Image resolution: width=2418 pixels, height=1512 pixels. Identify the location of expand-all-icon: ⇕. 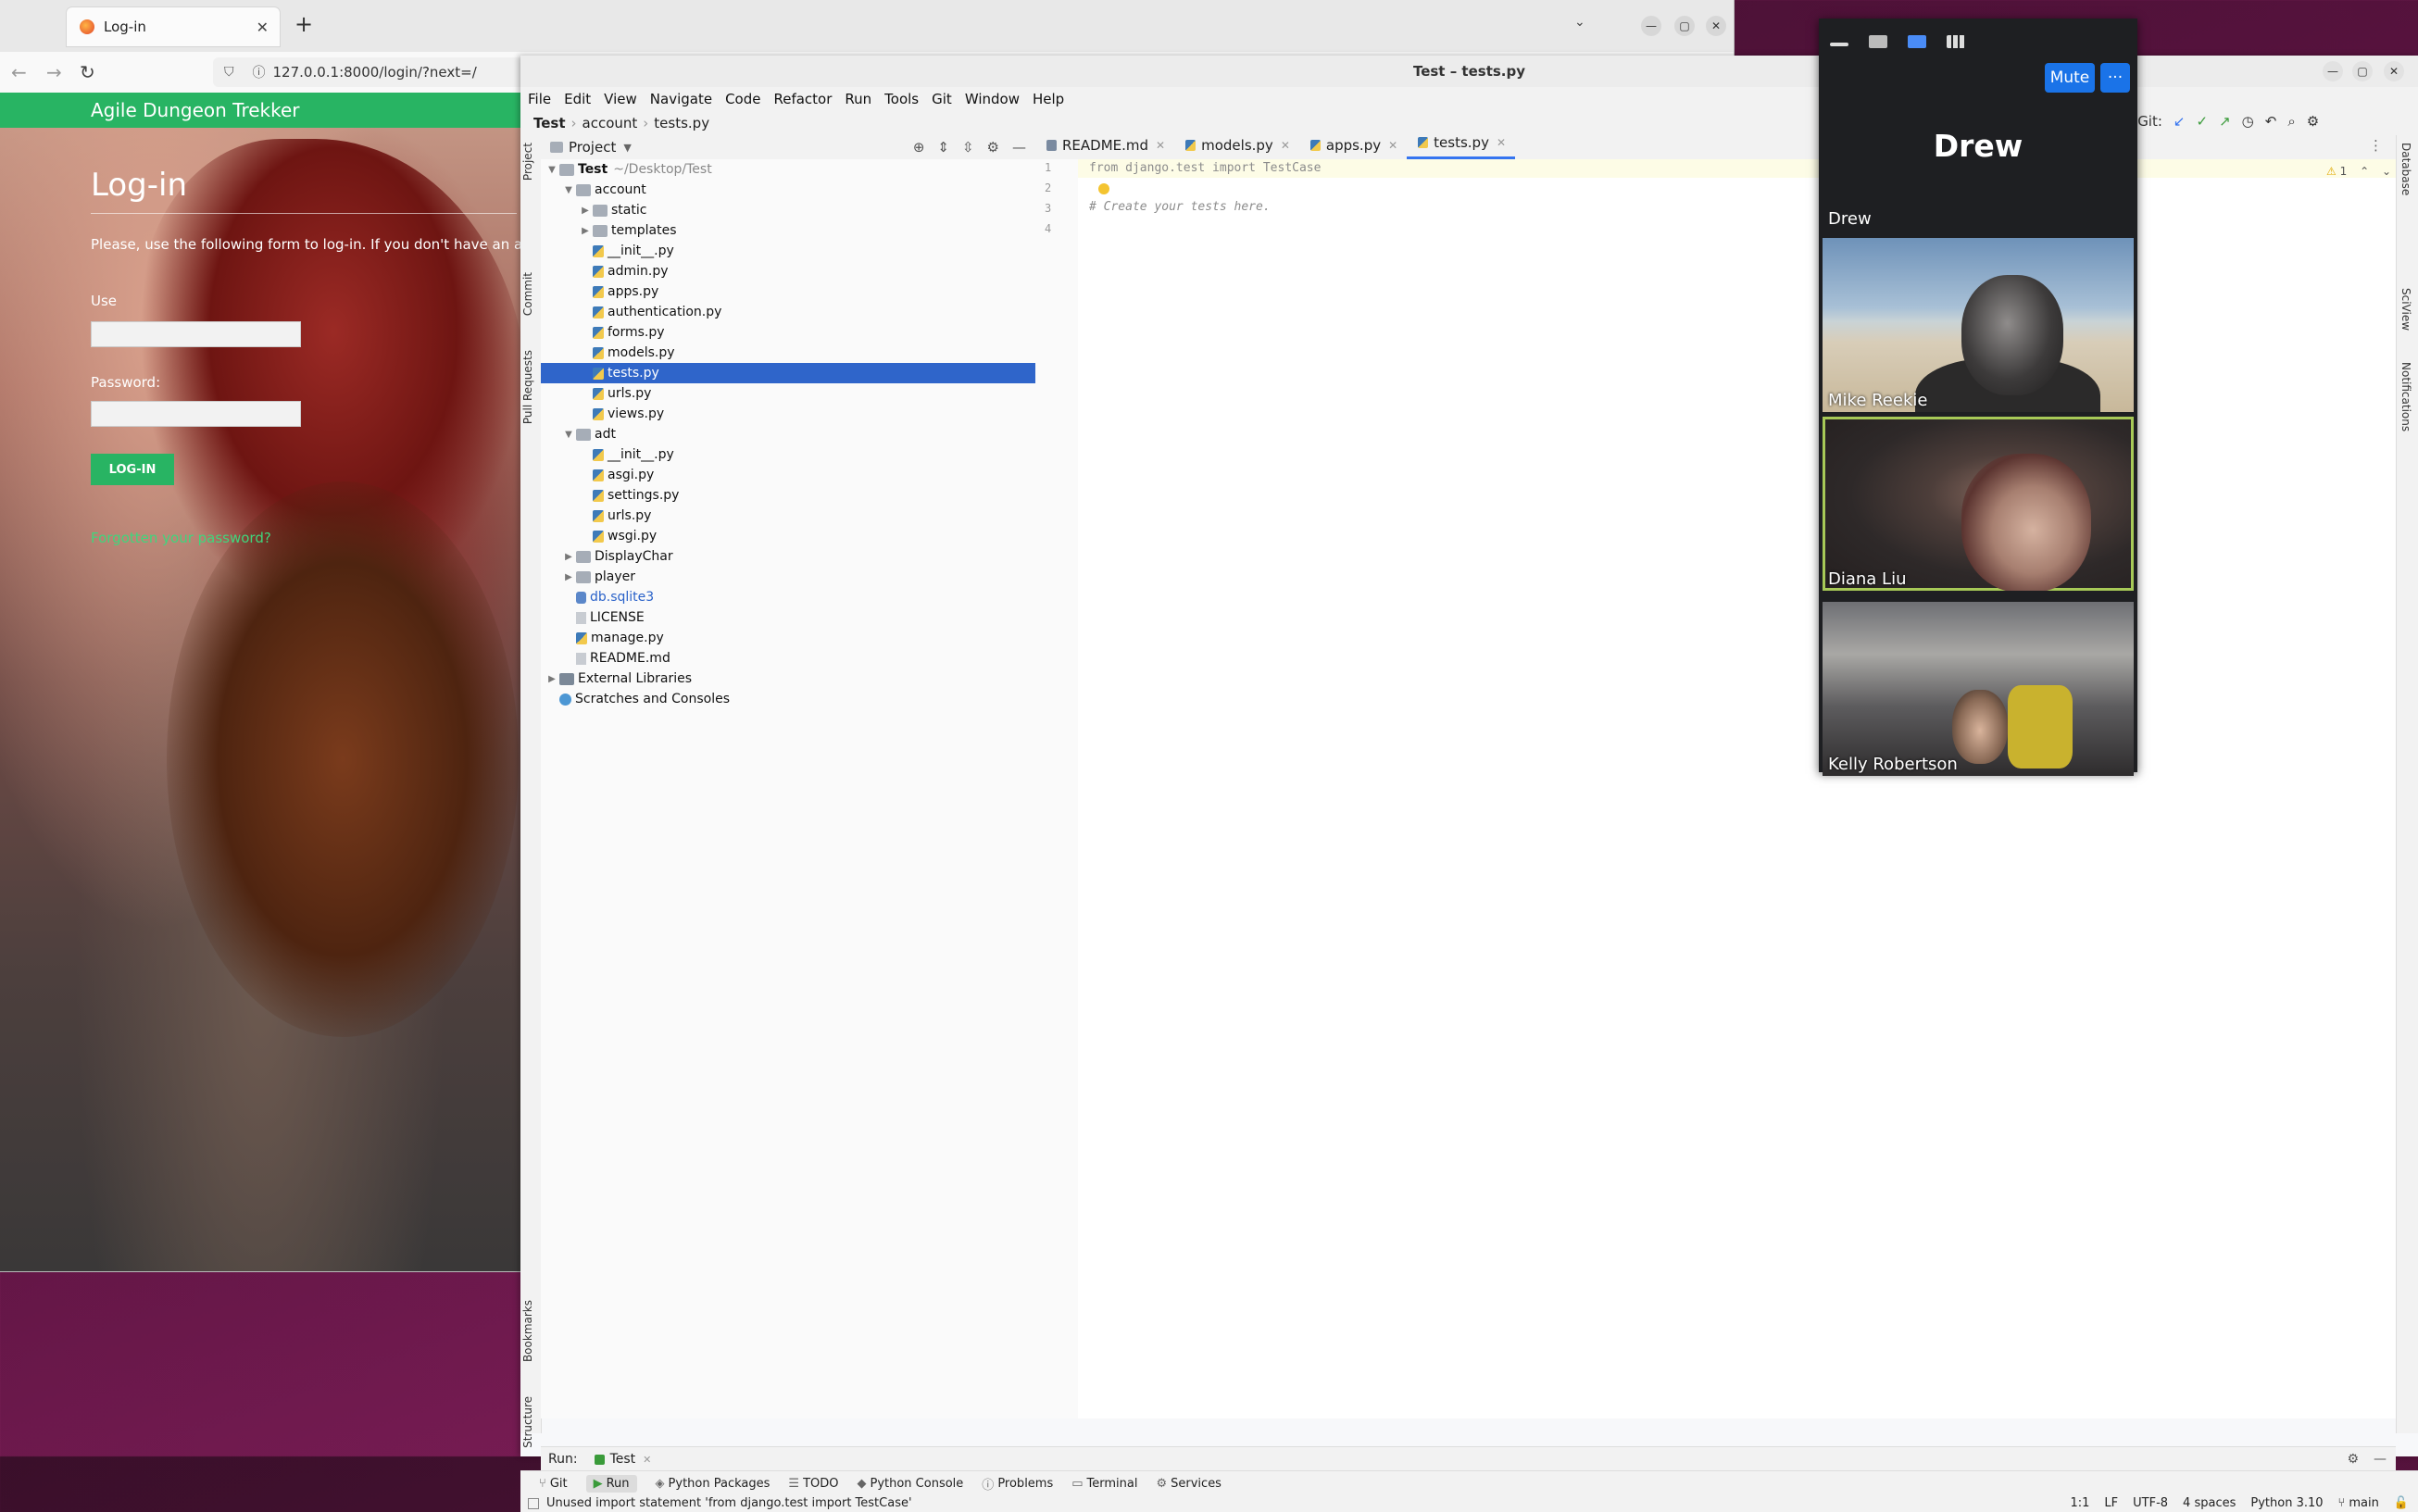
(943, 147).